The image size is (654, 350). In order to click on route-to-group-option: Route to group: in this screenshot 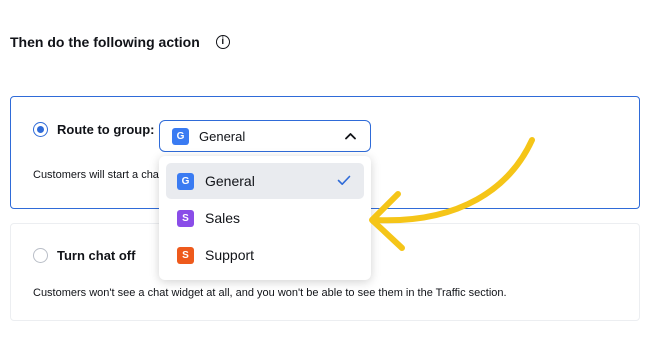, I will do `click(93, 129)`.